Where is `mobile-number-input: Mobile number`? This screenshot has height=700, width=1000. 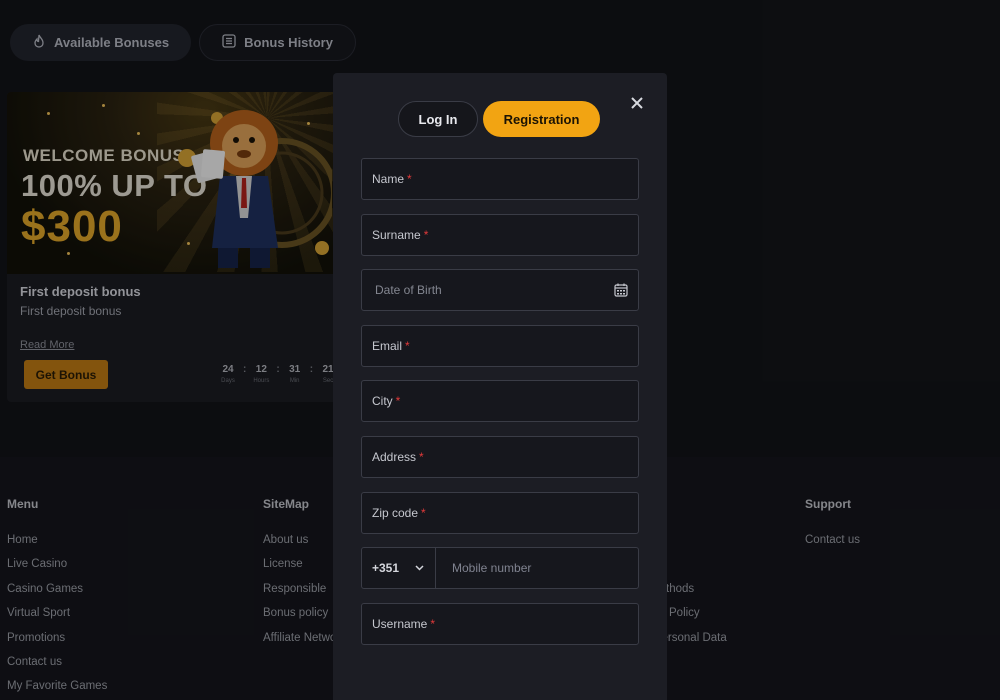
mobile-number-input: Mobile number is located at coordinates (483, 568).